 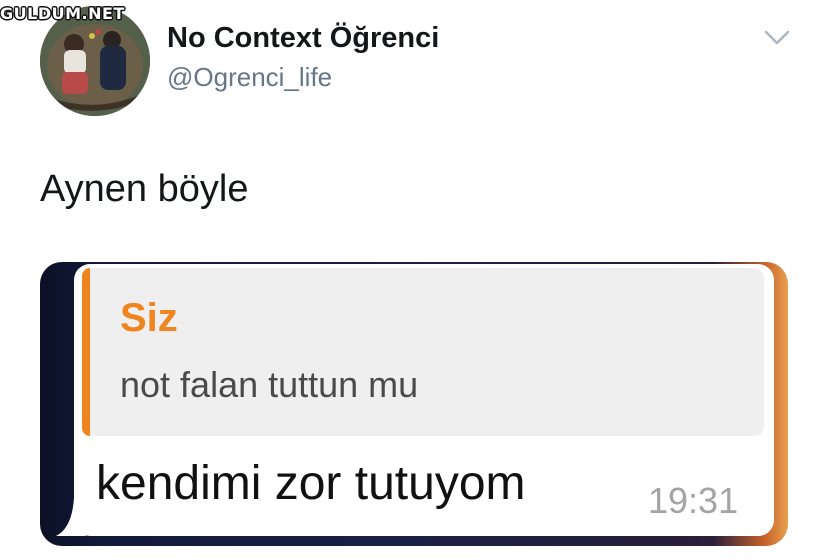 I want to click on quote-accent-bar, so click(x=86, y=352).